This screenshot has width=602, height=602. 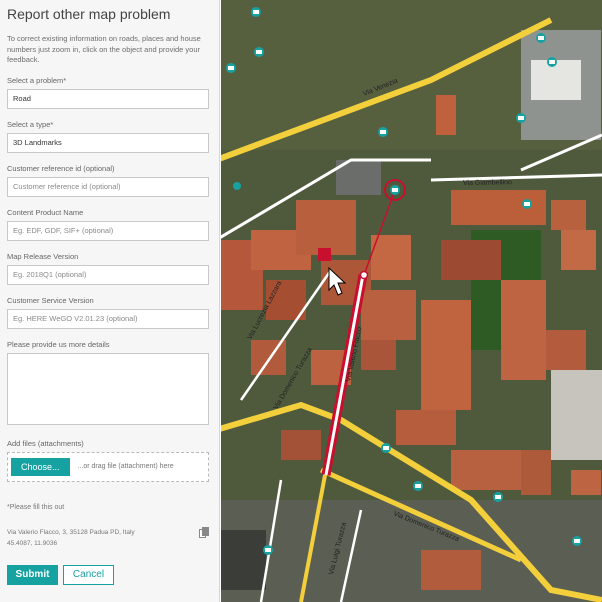 What do you see at coordinates (37, 80) in the screenshot?
I see `problem-label: Select a problem*` at bounding box center [37, 80].